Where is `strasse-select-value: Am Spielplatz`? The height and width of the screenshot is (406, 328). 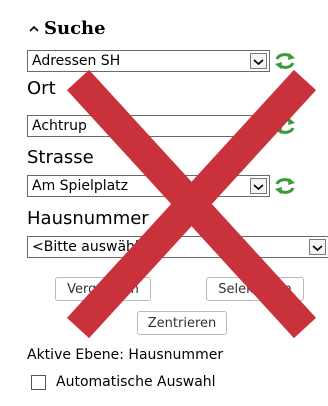
strasse-select-value: Am Spielplatz is located at coordinates (80, 186).